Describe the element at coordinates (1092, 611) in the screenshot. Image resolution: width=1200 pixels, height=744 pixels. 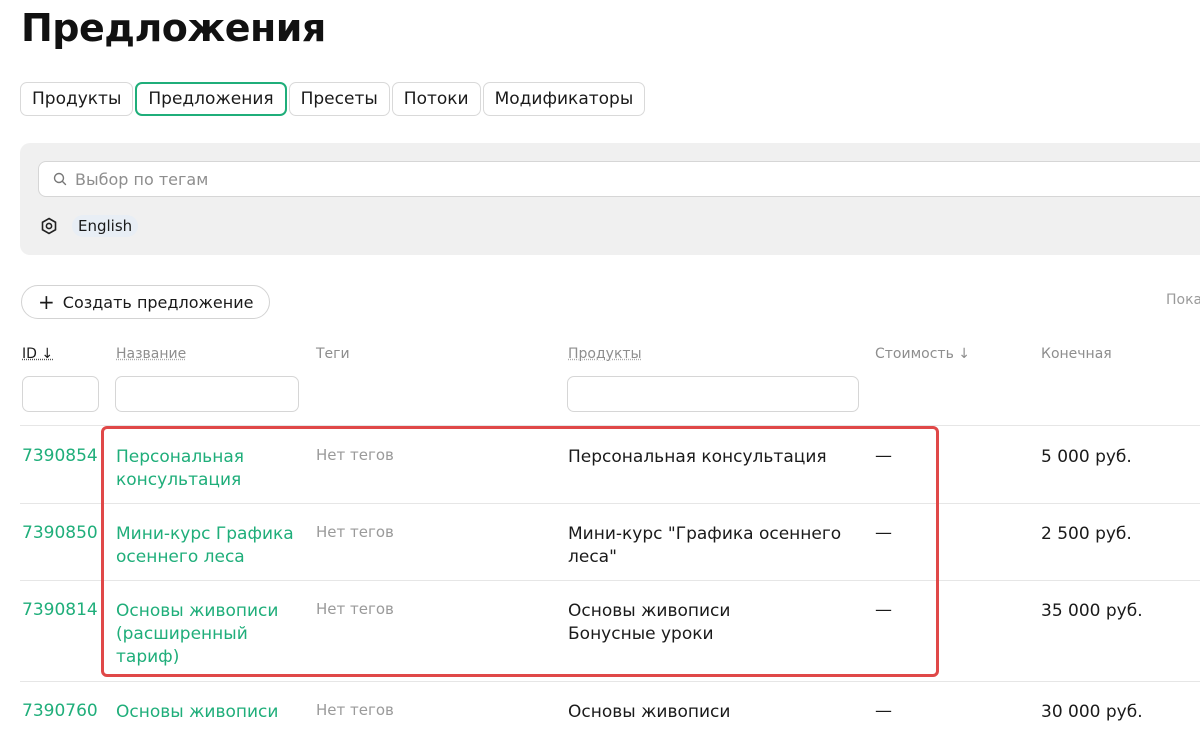
I see `row-final-price: 35 000 руб.` at that location.